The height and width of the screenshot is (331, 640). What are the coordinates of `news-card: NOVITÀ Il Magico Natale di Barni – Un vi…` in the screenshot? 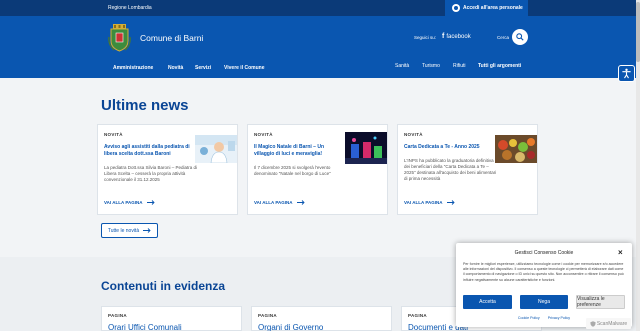 It's located at (317, 169).